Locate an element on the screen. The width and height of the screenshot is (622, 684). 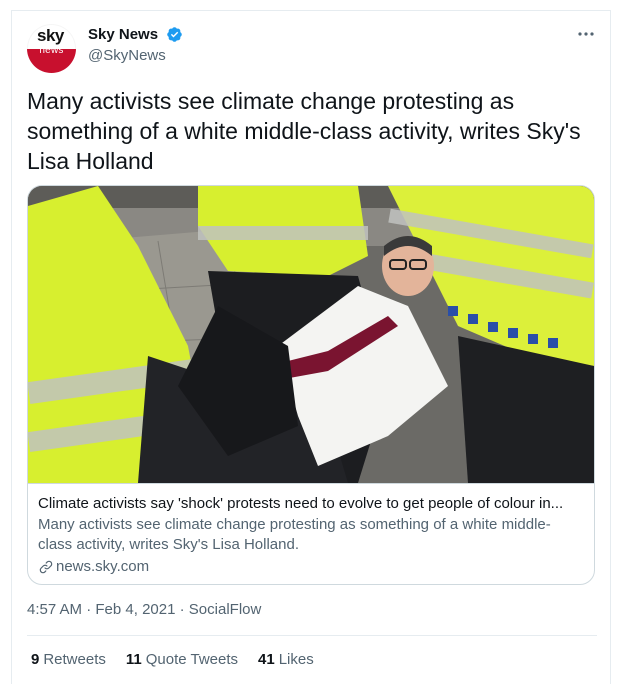
avatar-logo-sky: sky is located at coordinates (50, 35).